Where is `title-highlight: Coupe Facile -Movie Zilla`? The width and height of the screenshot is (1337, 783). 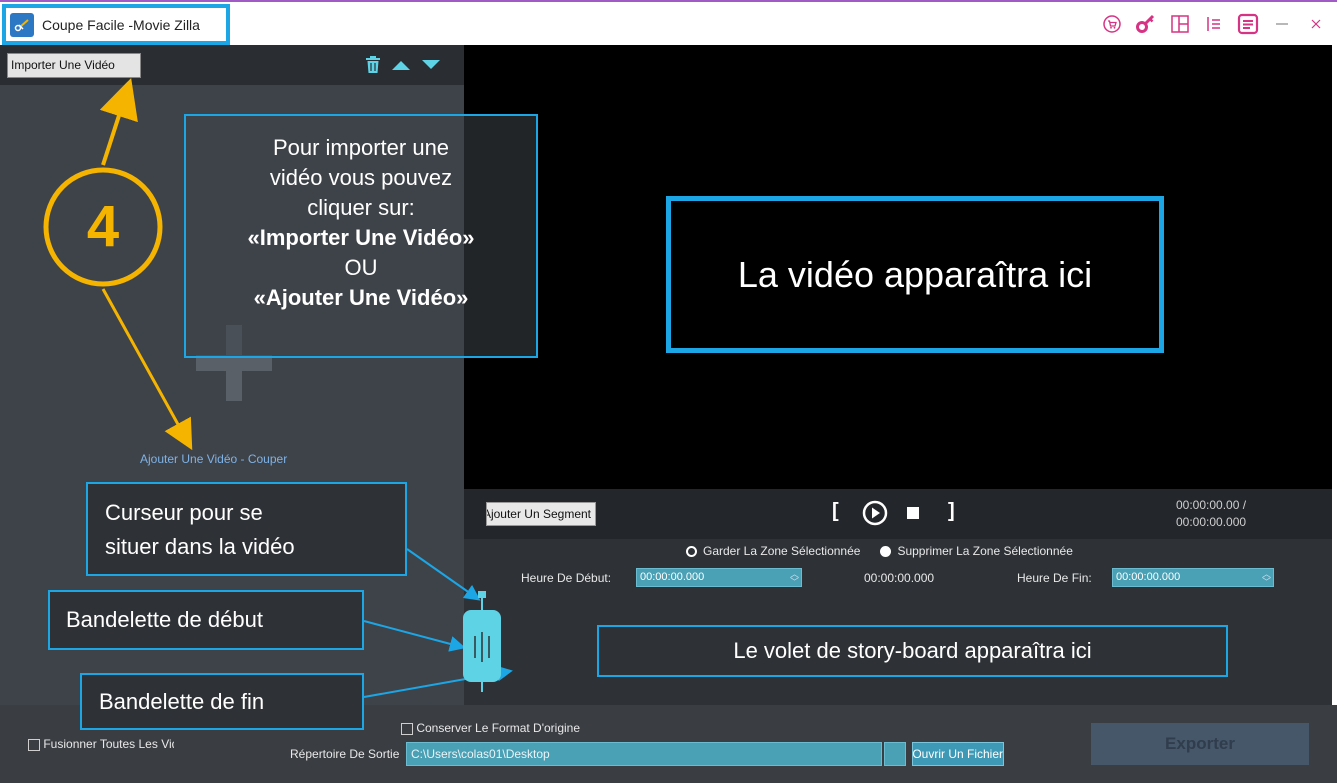
title-highlight: Coupe Facile -Movie Zilla is located at coordinates (116, 24).